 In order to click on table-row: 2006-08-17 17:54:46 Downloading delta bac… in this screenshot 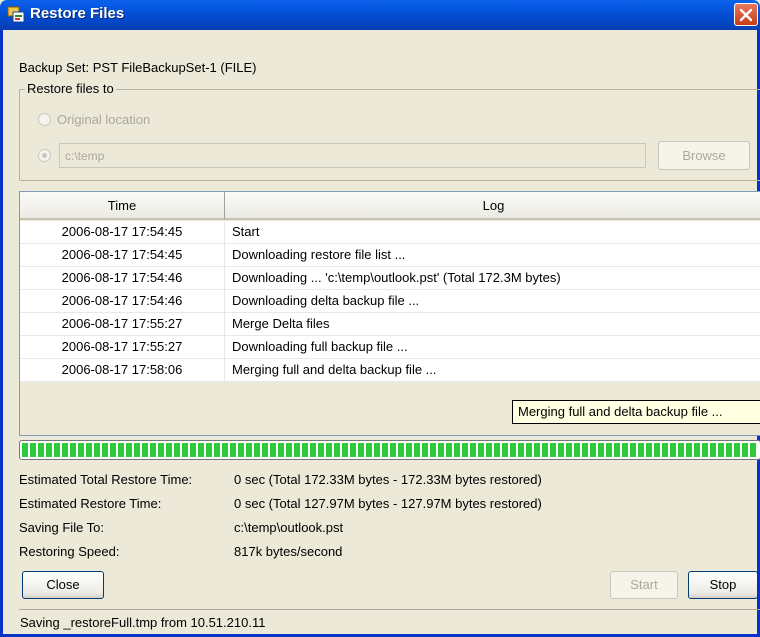, I will do `click(390, 301)`.